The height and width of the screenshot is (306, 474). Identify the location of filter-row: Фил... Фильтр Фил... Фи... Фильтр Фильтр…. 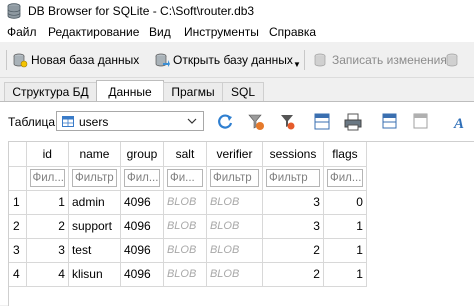
(188, 178).